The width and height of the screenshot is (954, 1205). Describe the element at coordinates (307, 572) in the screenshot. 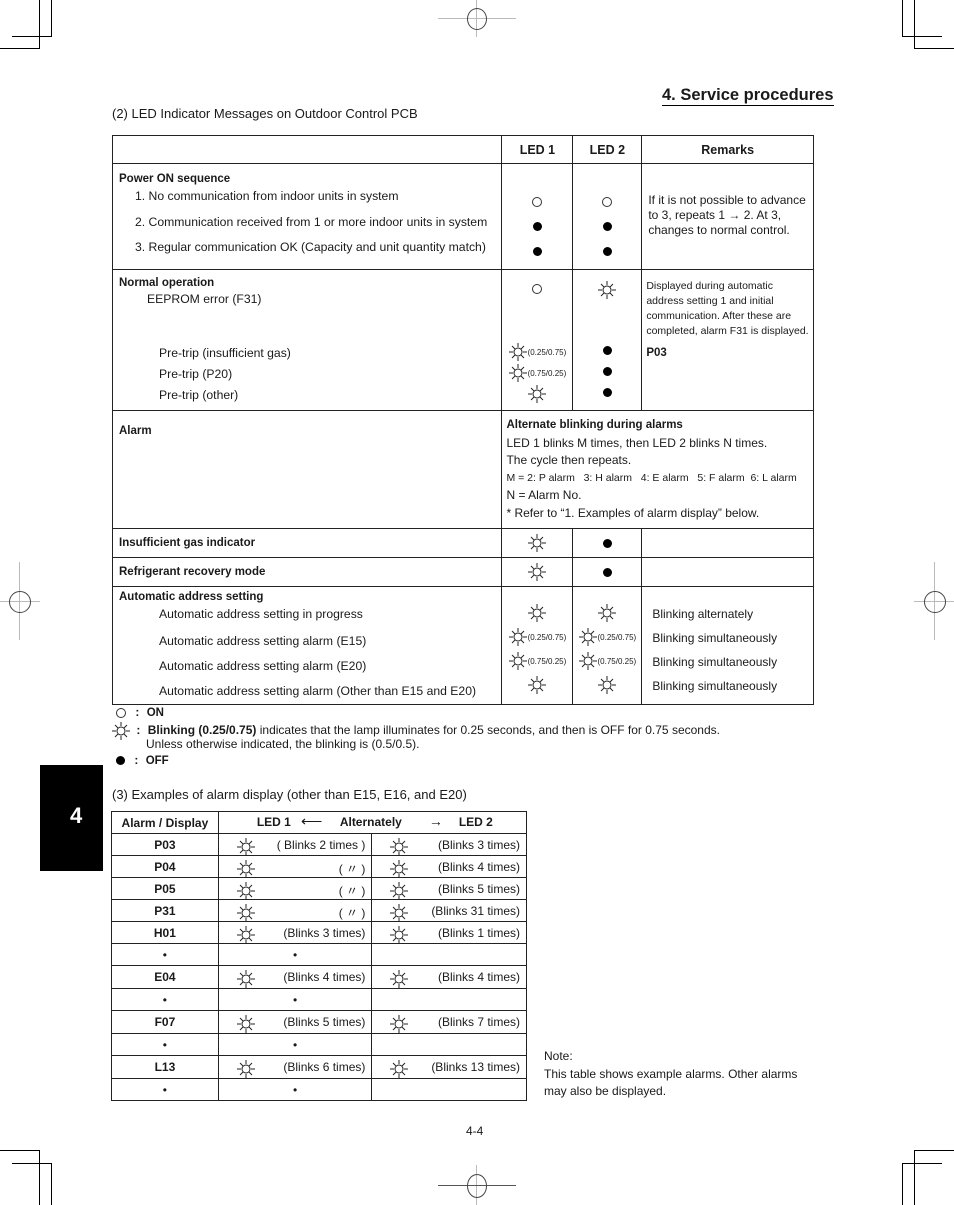

I see `row-heading: Refrigerant recovery mode` at that location.